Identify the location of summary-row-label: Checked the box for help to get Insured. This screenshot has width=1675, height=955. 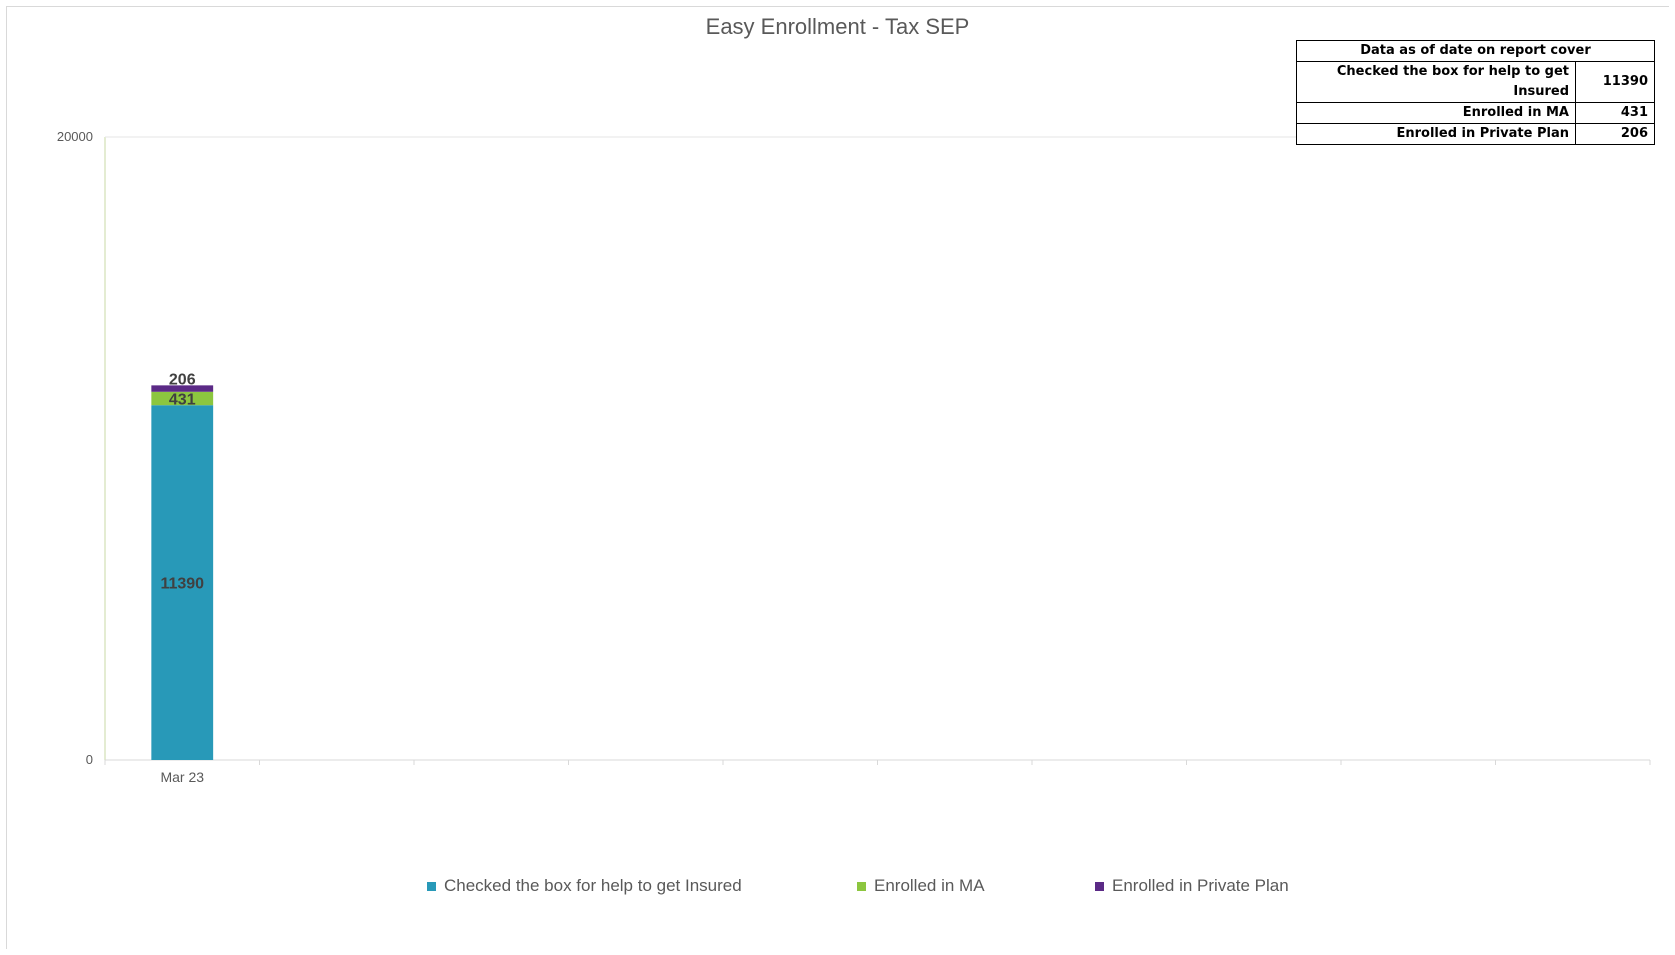
(1436, 82).